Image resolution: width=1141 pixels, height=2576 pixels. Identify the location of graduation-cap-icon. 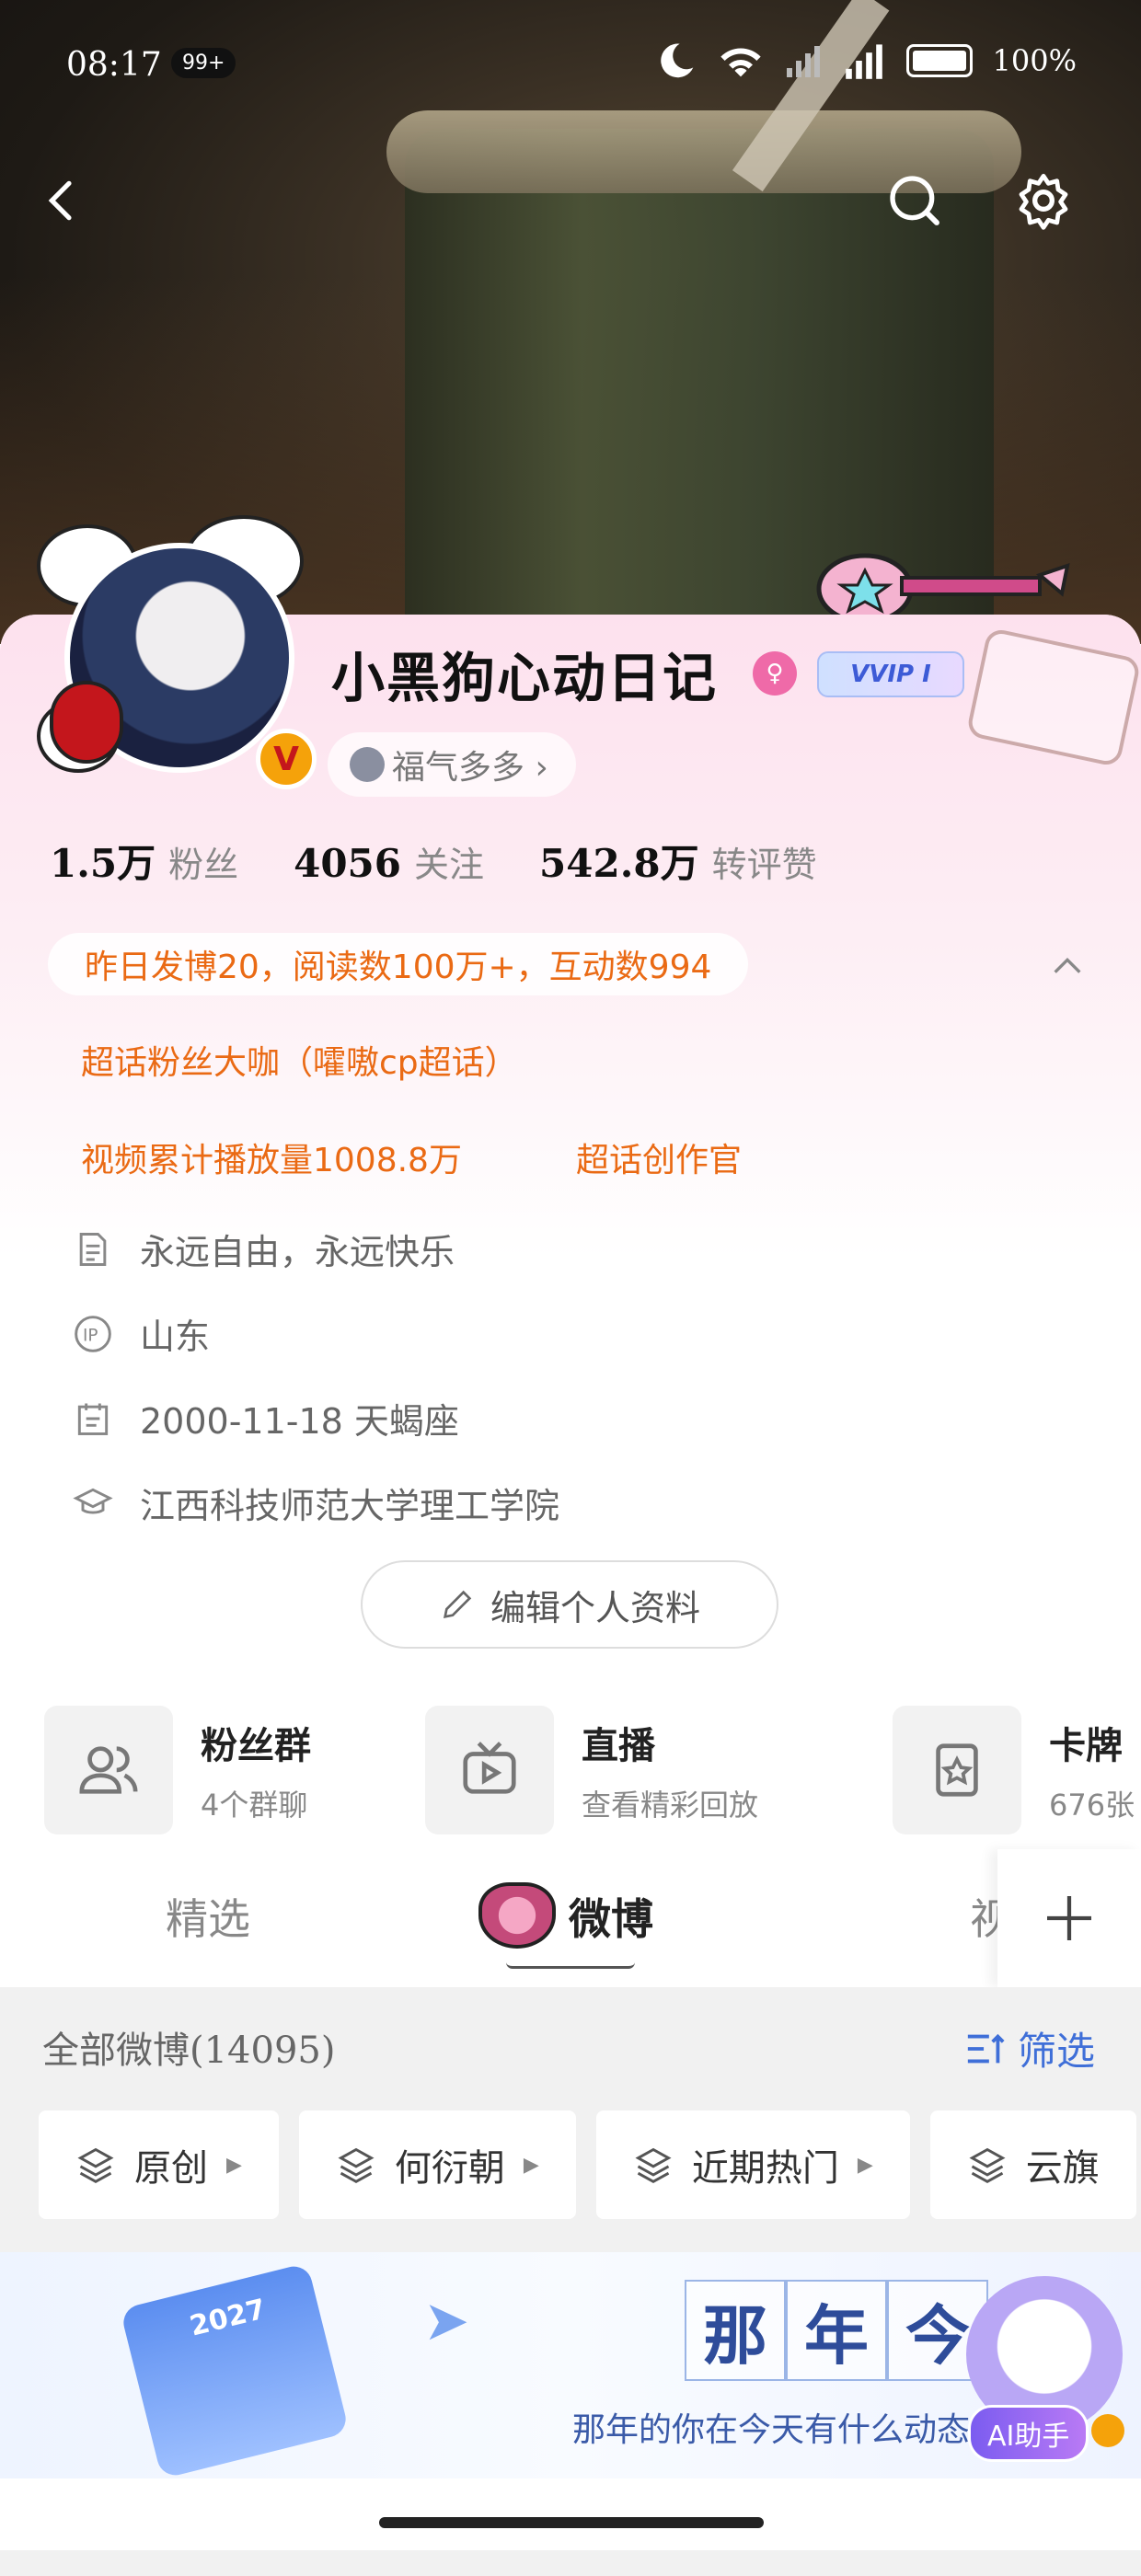
(93, 1503).